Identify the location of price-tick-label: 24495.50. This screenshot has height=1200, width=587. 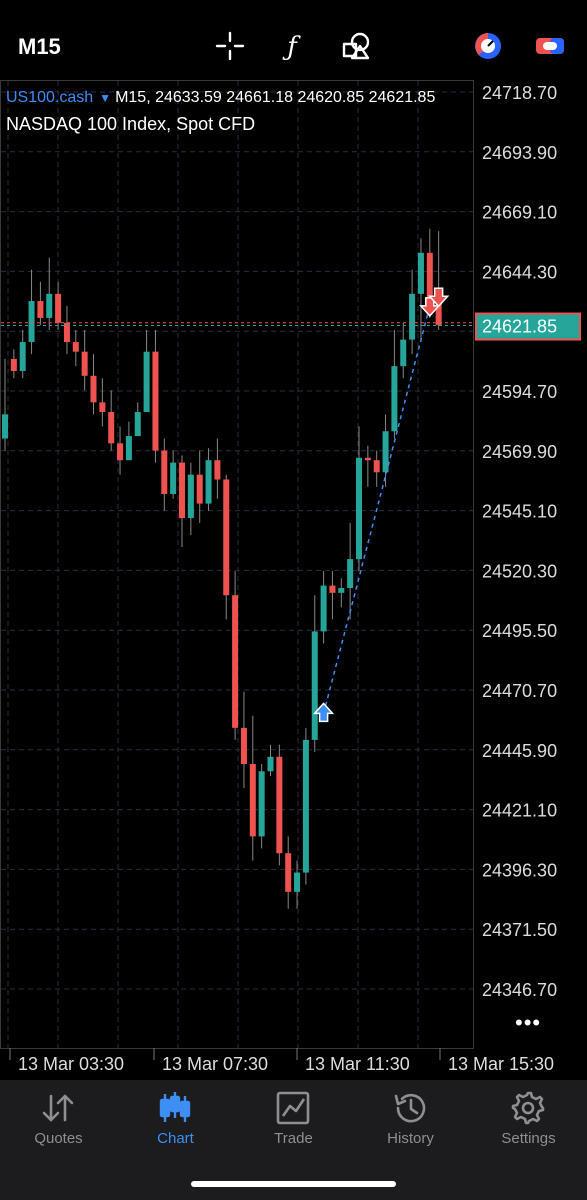
(519, 631).